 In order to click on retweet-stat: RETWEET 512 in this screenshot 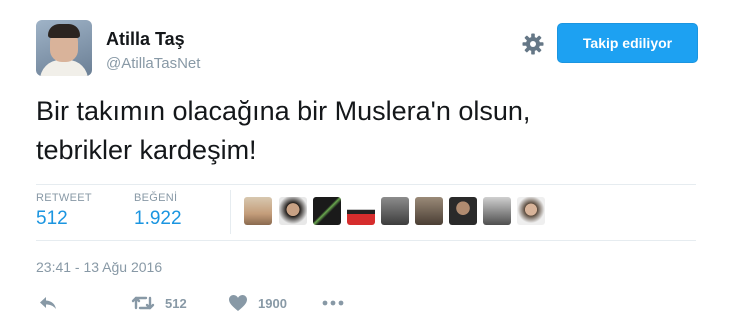, I will do `click(64, 211)`.